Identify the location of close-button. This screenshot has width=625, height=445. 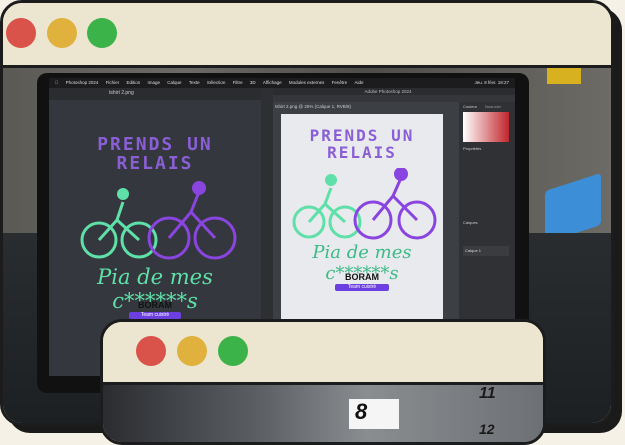
(21, 33).